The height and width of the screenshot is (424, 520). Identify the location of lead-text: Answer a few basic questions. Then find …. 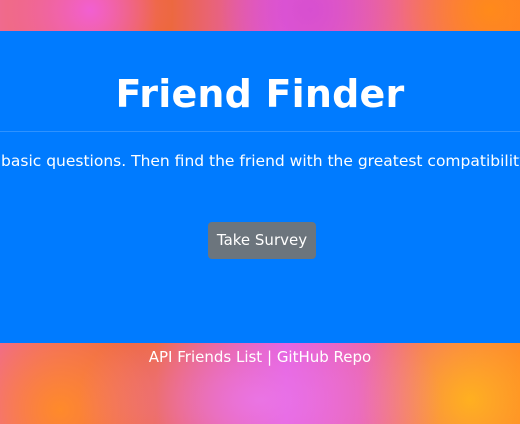
(260, 161).